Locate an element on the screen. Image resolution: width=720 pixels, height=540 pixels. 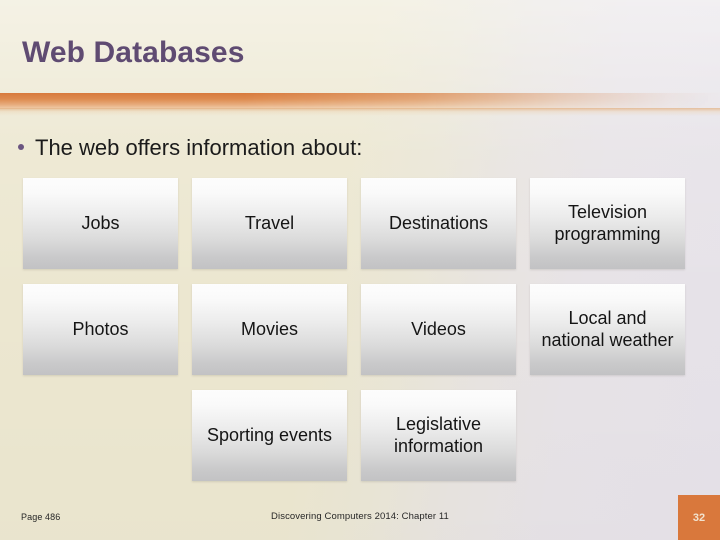
category-box-sporting-events: Sporting events is located at coordinates (269, 435).